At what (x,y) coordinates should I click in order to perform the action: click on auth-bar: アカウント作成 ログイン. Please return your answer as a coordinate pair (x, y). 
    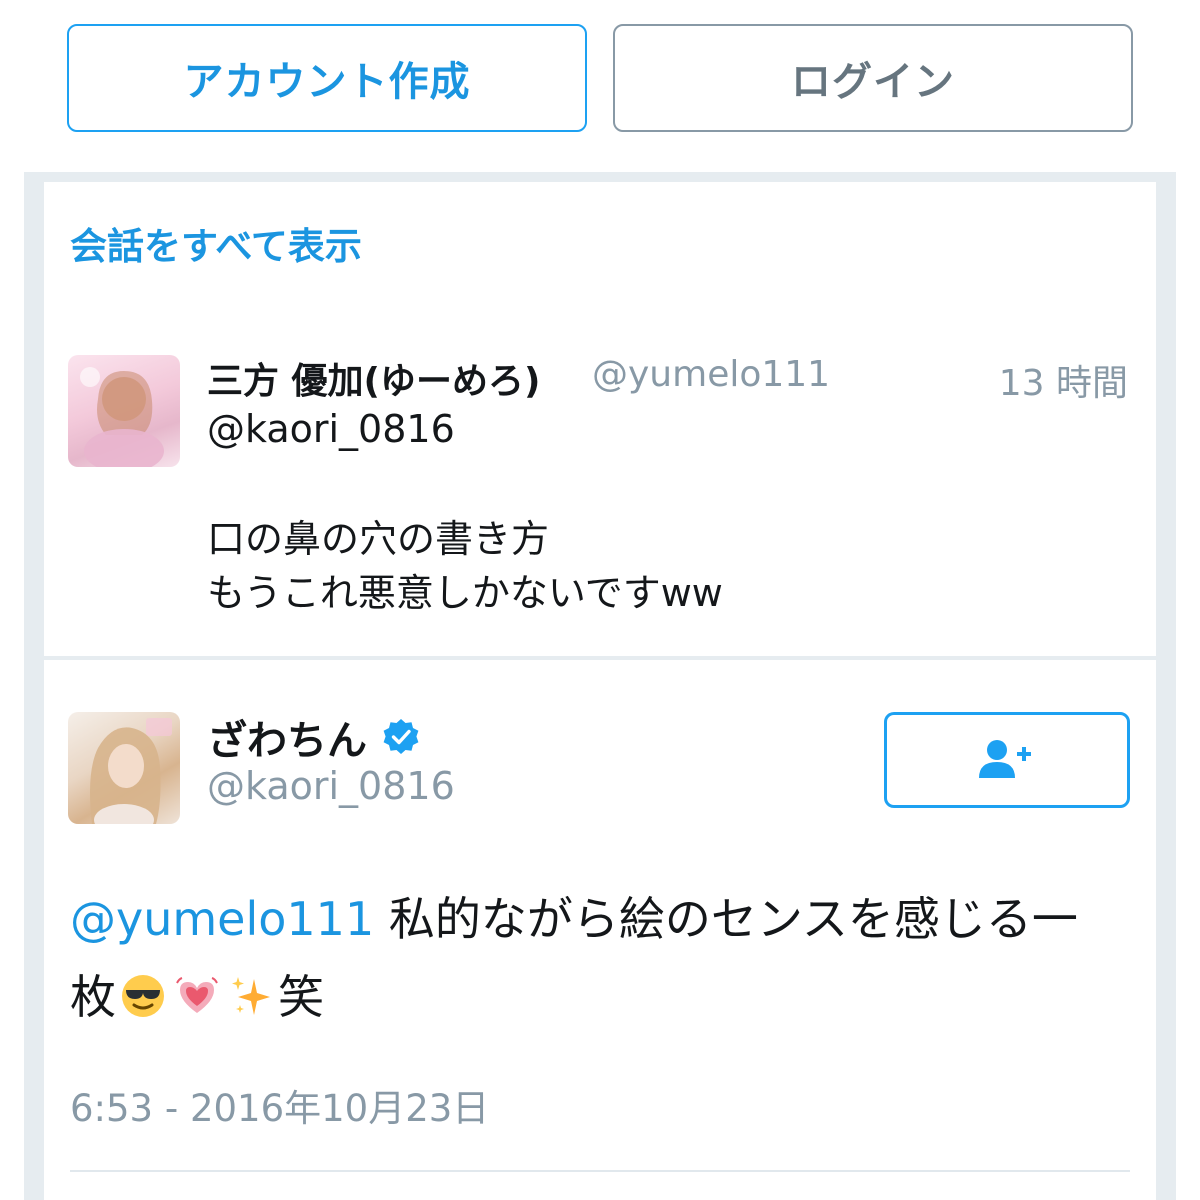
    Looking at the image, I should click on (600, 87).